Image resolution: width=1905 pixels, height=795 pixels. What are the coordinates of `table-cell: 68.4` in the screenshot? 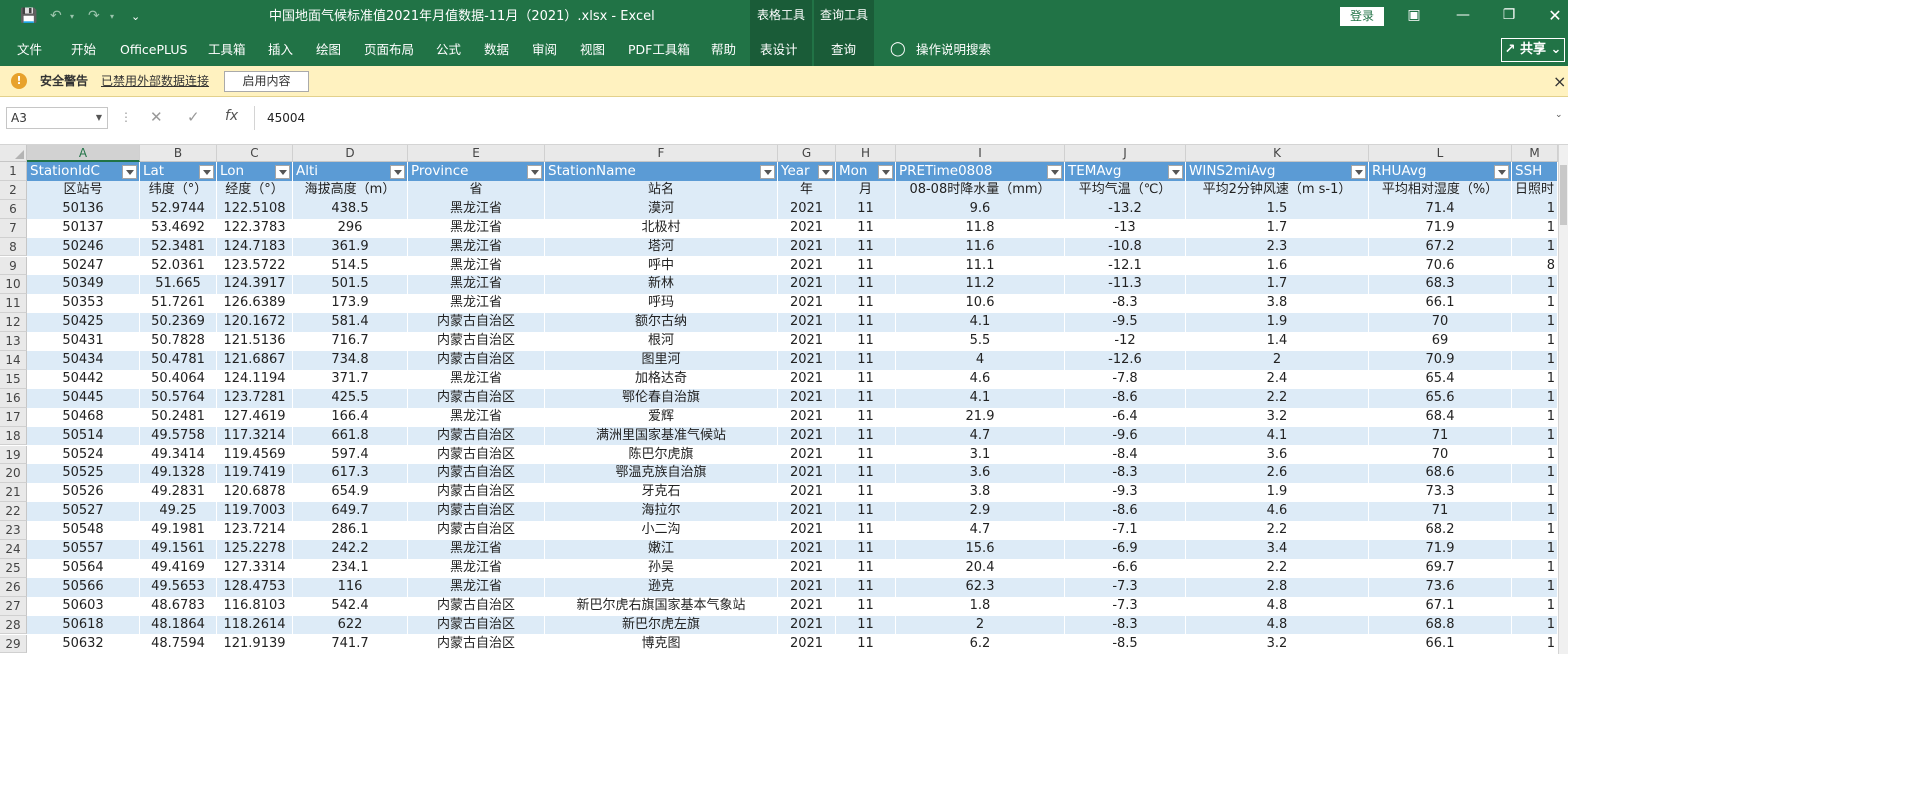 It's located at (1440, 417).